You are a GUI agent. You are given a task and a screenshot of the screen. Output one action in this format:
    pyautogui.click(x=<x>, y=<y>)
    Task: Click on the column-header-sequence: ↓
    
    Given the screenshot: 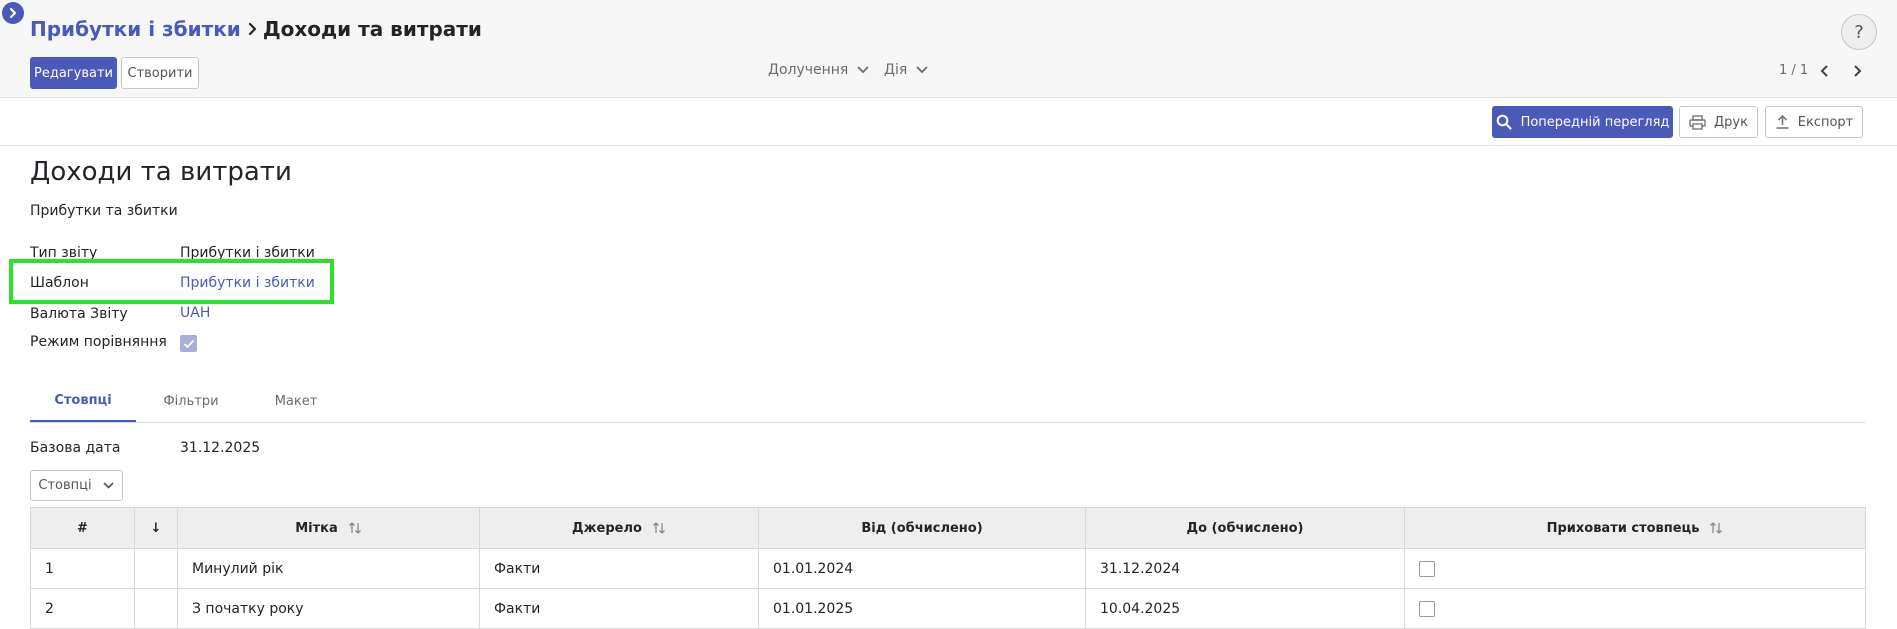 What is the action you would take?
    pyautogui.click(x=156, y=528)
    